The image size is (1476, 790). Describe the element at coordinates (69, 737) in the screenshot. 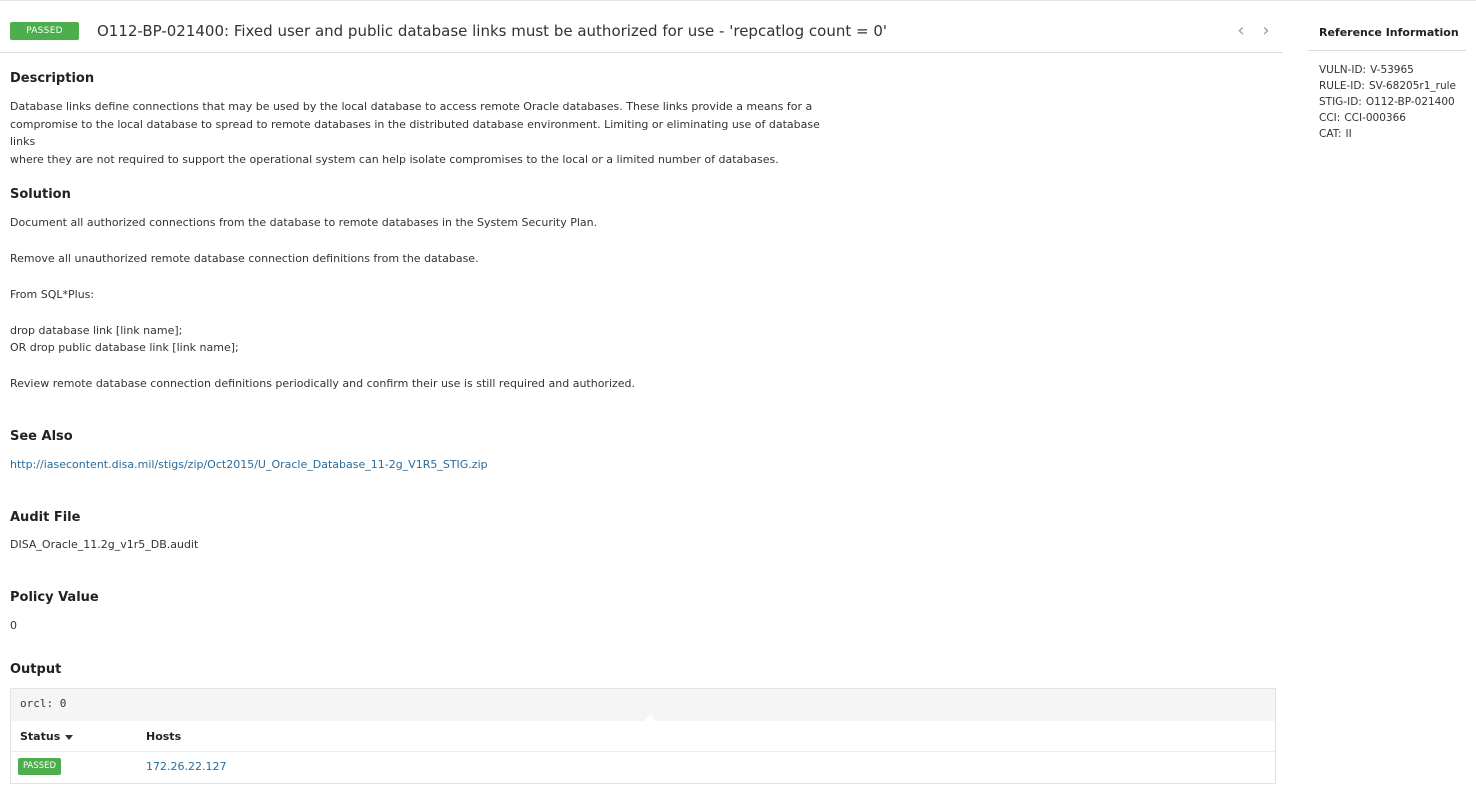

I see `sort-down-icon` at that location.